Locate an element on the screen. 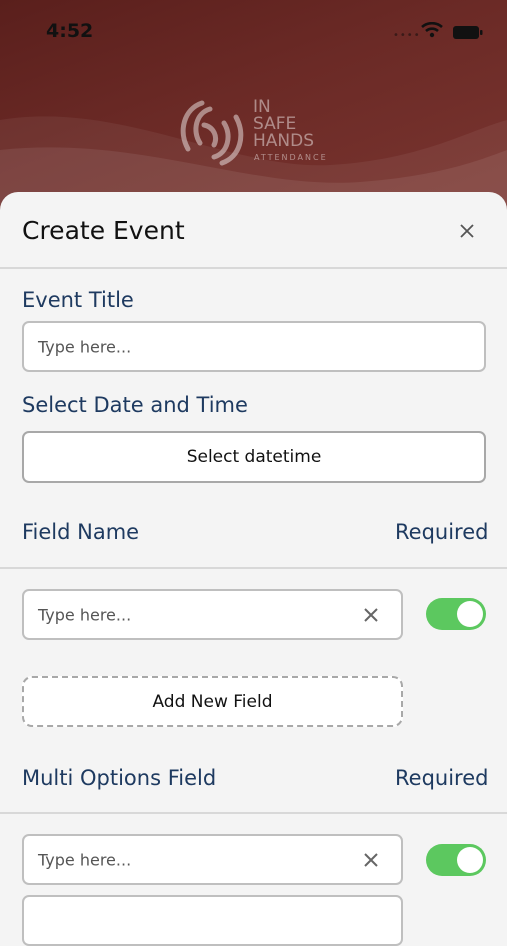 Image resolution: width=507 pixels, height=946 pixels. logo-line-3: HANDS is located at coordinates (284, 141).